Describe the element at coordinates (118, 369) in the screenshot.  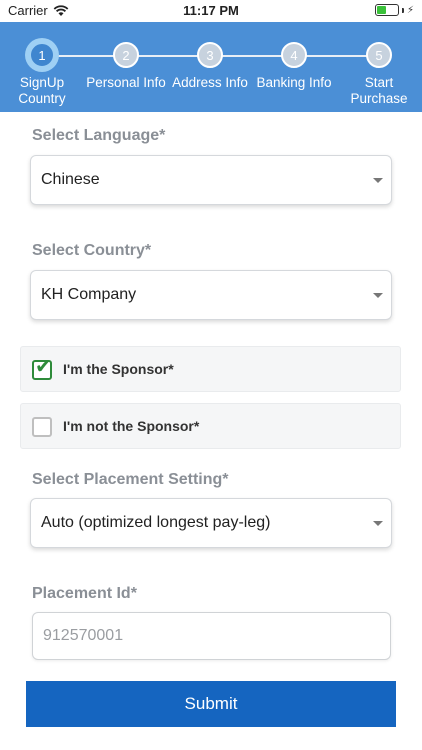
I see `sponsor-yes-label: I'm the Sponsor*` at that location.